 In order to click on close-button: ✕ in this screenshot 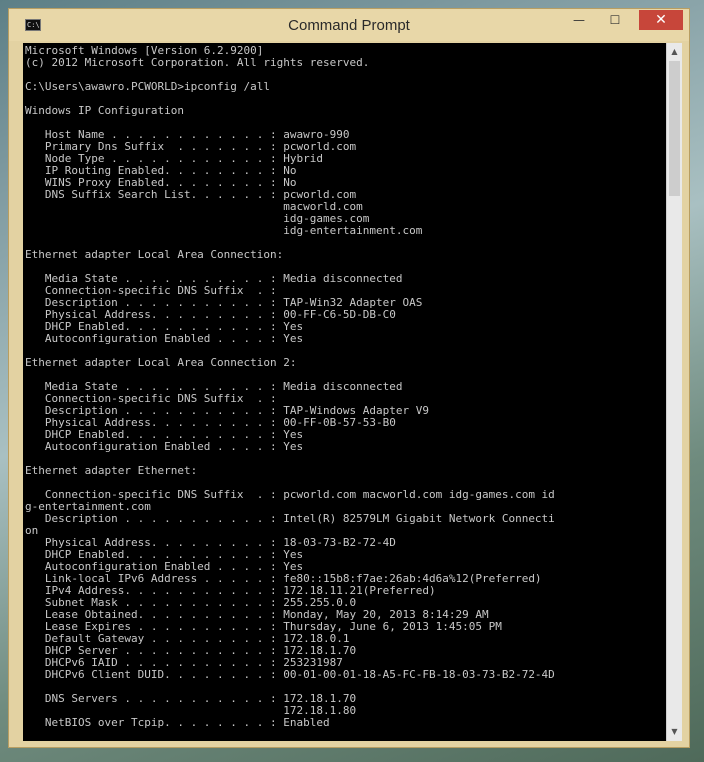, I will do `click(661, 20)`.